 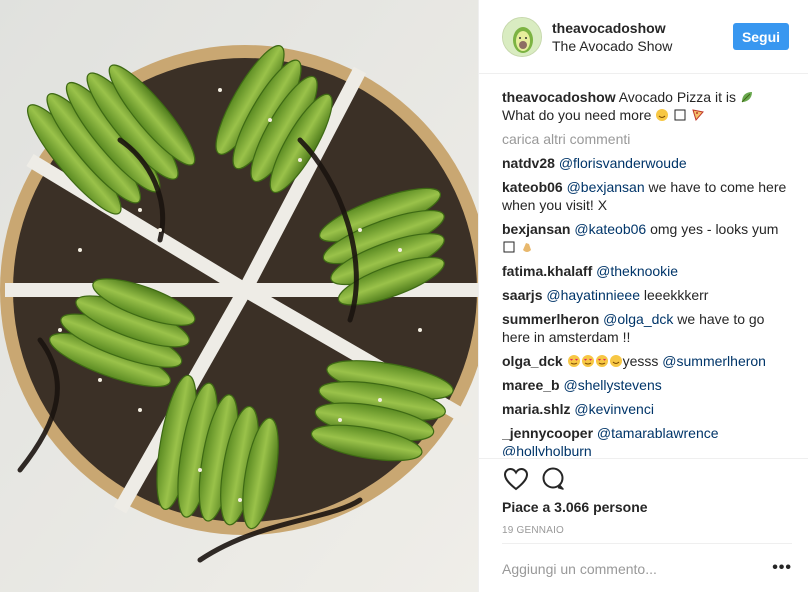 What do you see at coordinates (677, 97) in the screenshot?
I see `caption-text: Avocado Pizza it is` at bounding box center [677, 97].